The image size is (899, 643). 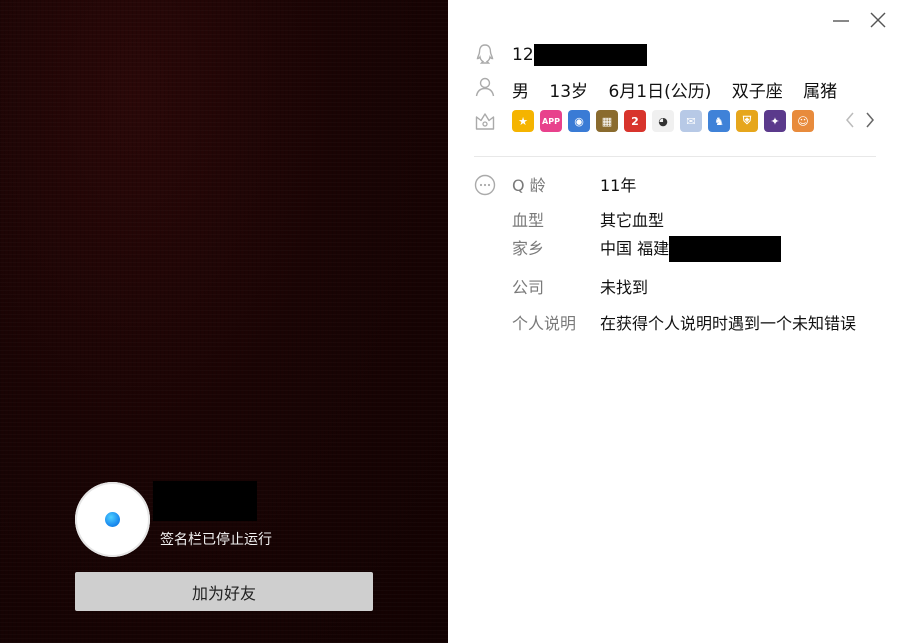 What do you see at coordinates (870, 120) in the screenshot?
I see `next-arrow-icon` at bounding box center [870, 120].